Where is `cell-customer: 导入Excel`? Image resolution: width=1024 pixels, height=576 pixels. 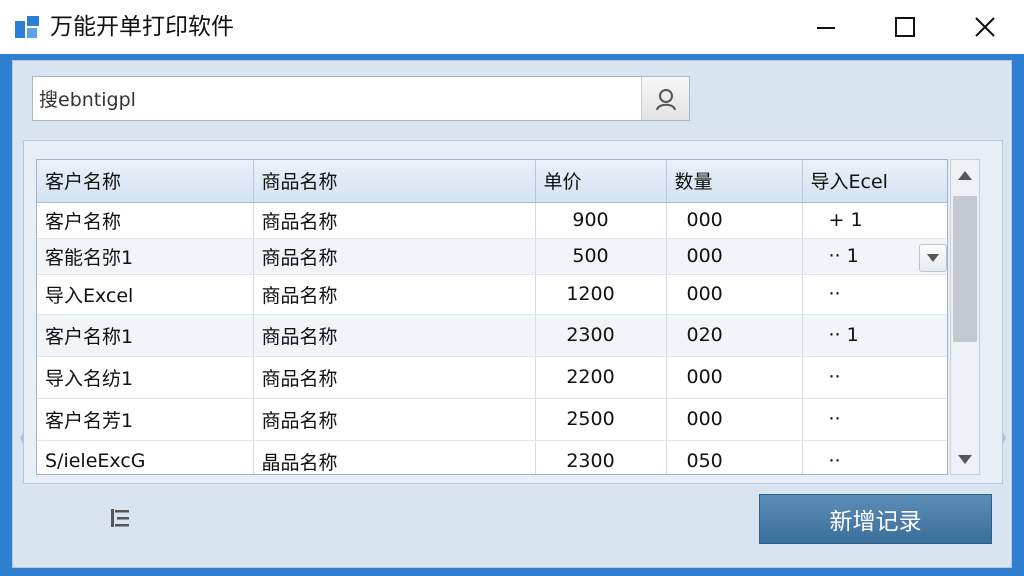 cell-customer: 导入Excel is located at coordinates (145, 294).